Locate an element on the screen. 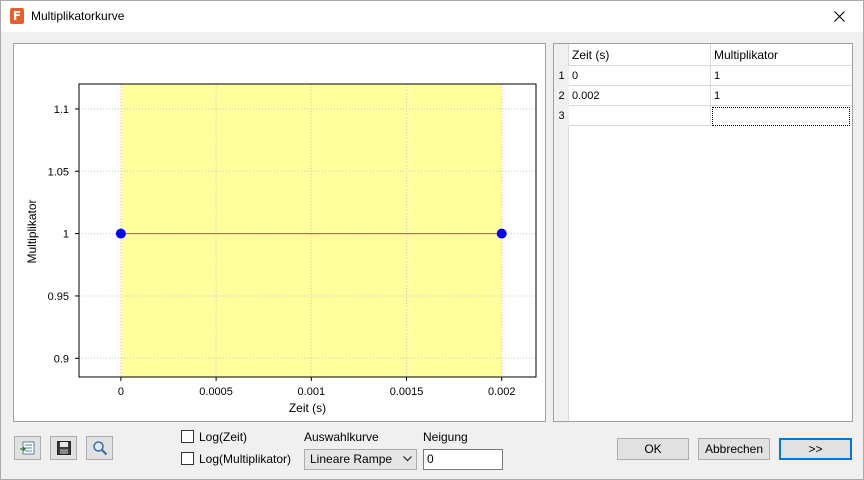 This screenshot has height=480, width=864. expand-button: >> is located at coordinates (815, 449).